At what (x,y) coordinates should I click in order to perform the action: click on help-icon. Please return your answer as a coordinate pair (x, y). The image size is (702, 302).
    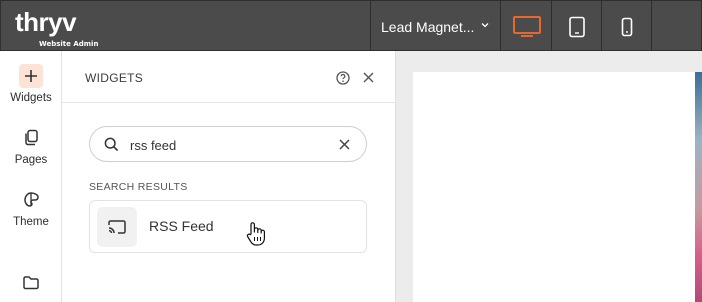
    Looking at the image, I should click on (343, 78).